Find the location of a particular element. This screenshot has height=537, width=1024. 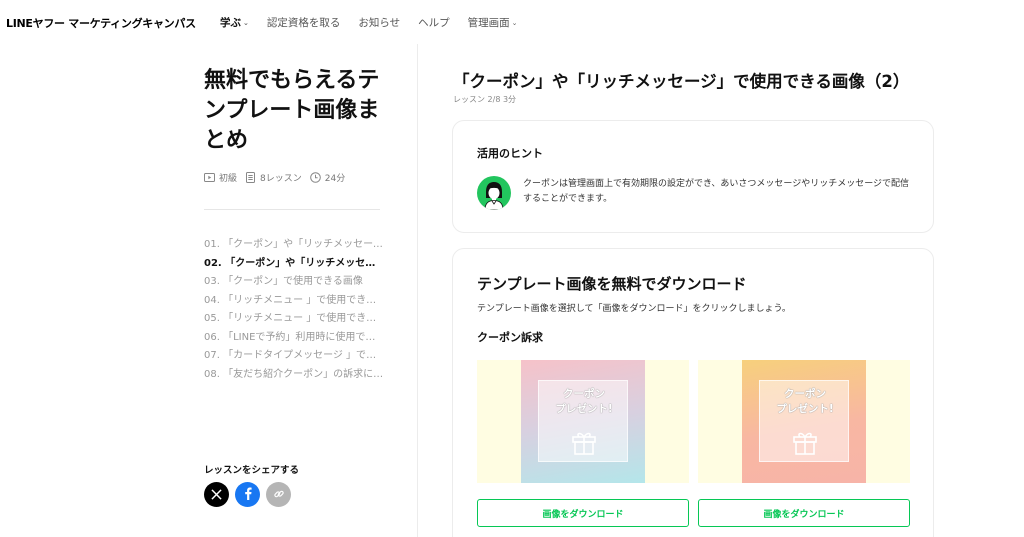

lesson-list-item: 08. 「友だち紹介クーポン」の訴求に使用できる画像 is located at coordinates (294, 374).